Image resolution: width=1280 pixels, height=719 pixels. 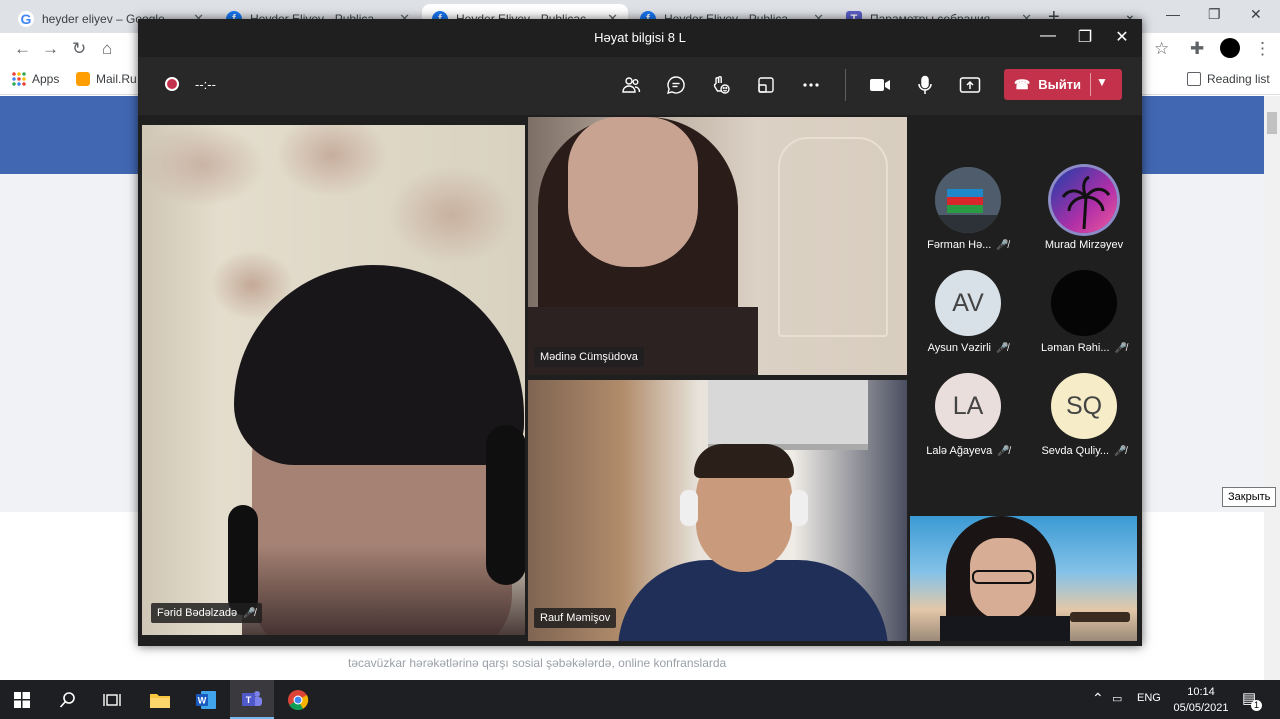 What do you see at coordinates (788, 415) in the screenshot?
I see `background-door` at bounding box center [788, 415].